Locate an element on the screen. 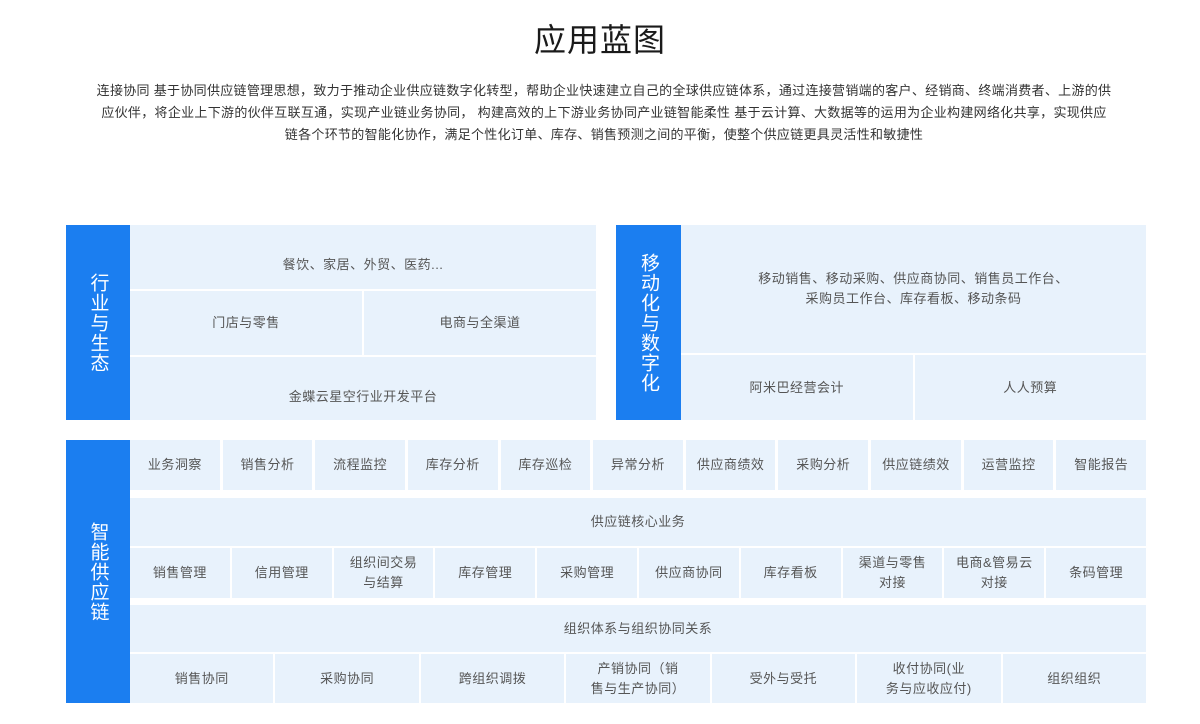 The height and width of the screenshot is (724, 1200). core-inventory-dashboard: 库存看板 is located at coordinates (790, 573).